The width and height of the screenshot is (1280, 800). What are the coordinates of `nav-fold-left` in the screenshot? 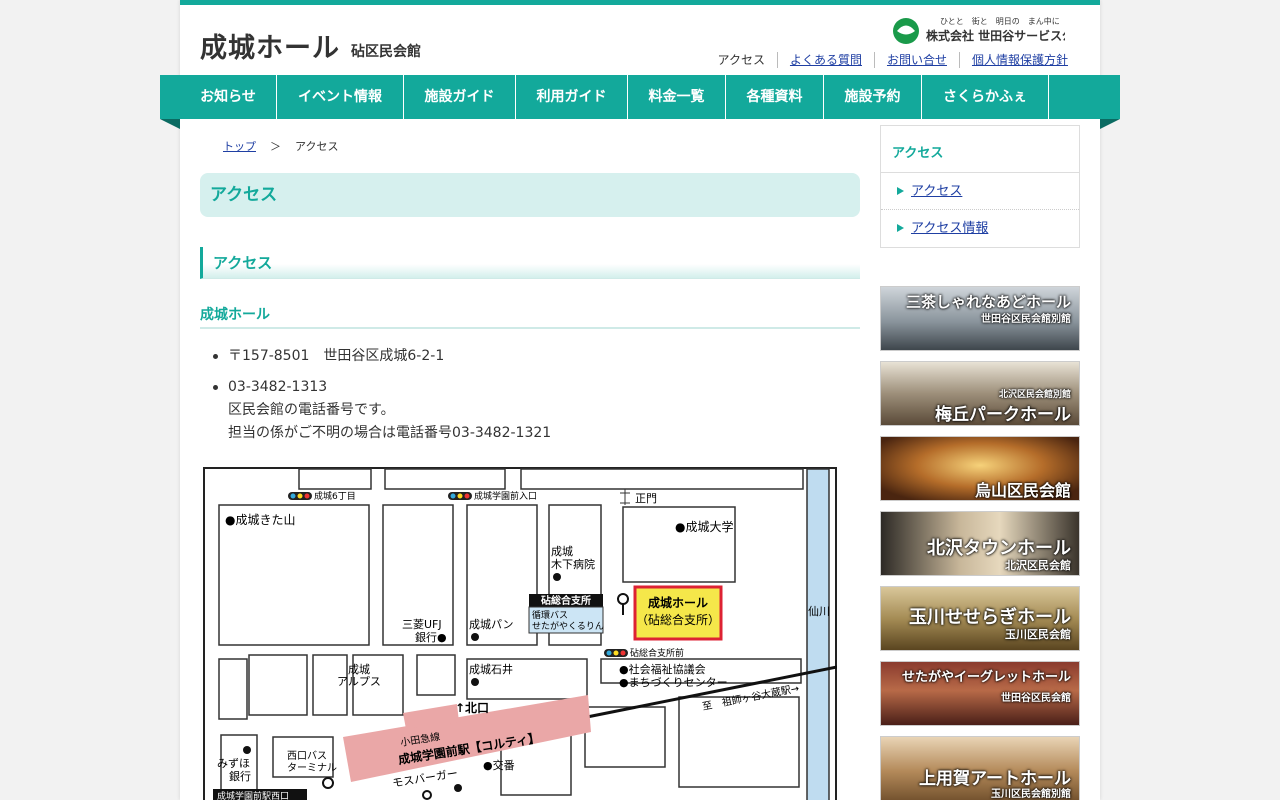 It's located at (170, 124).